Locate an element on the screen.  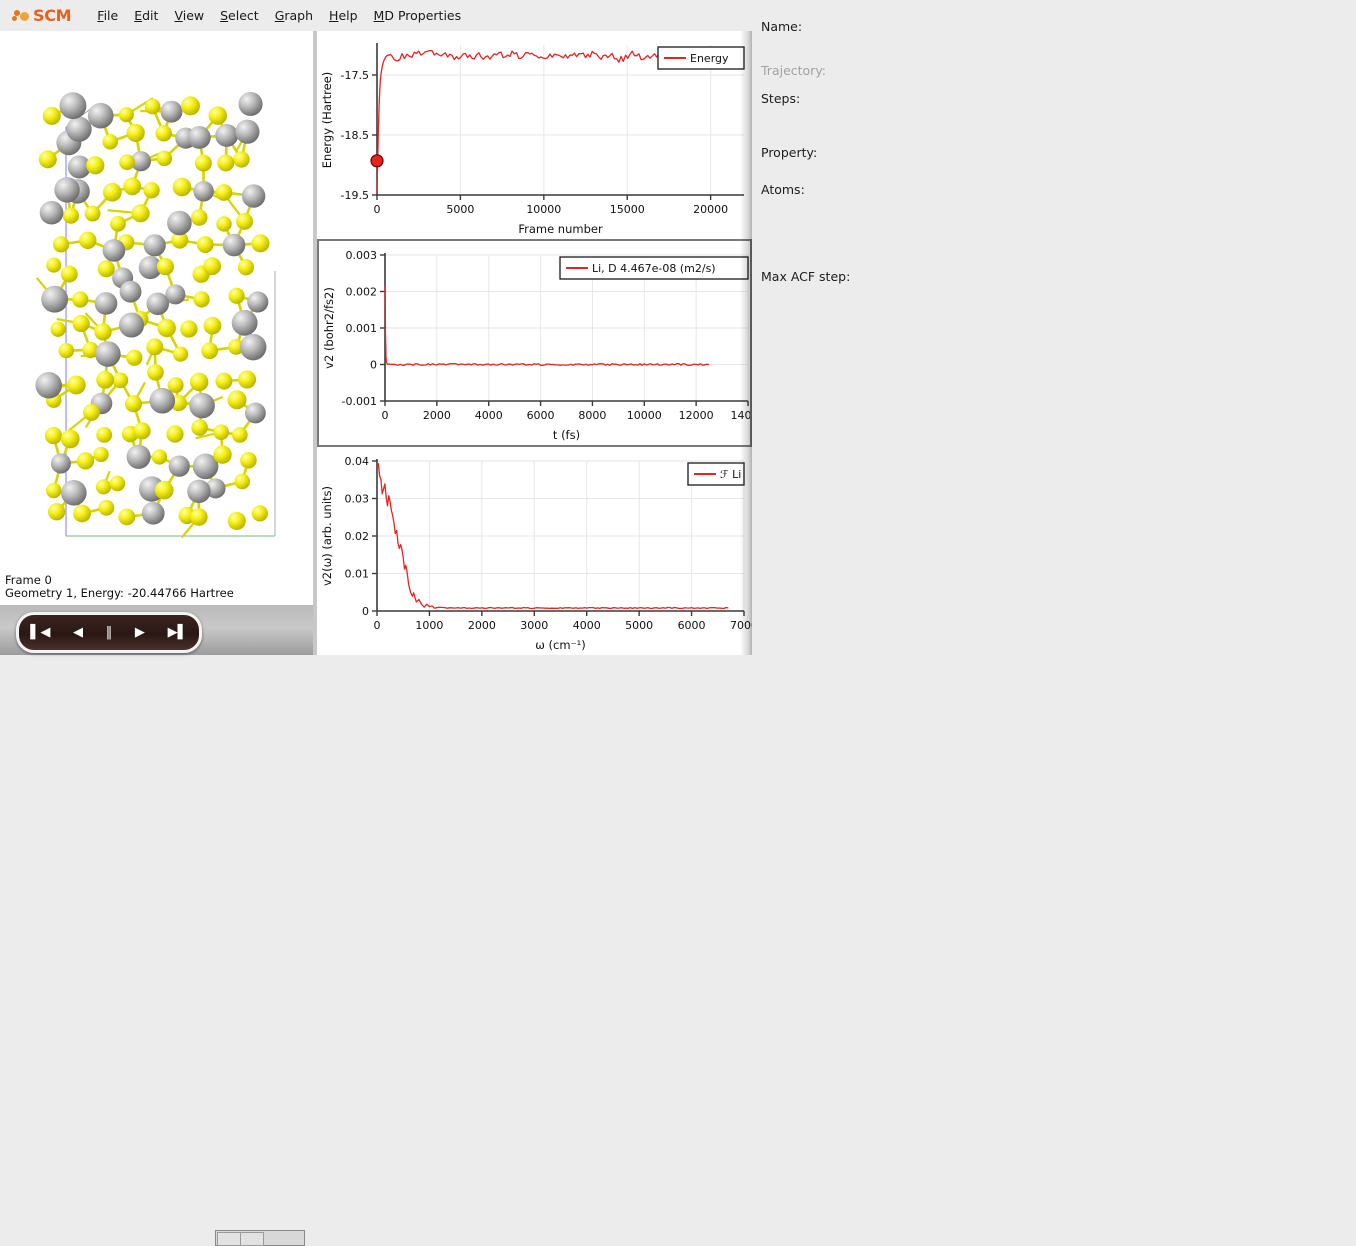
svg-text: 15000 is located at coordinates (627, 209).